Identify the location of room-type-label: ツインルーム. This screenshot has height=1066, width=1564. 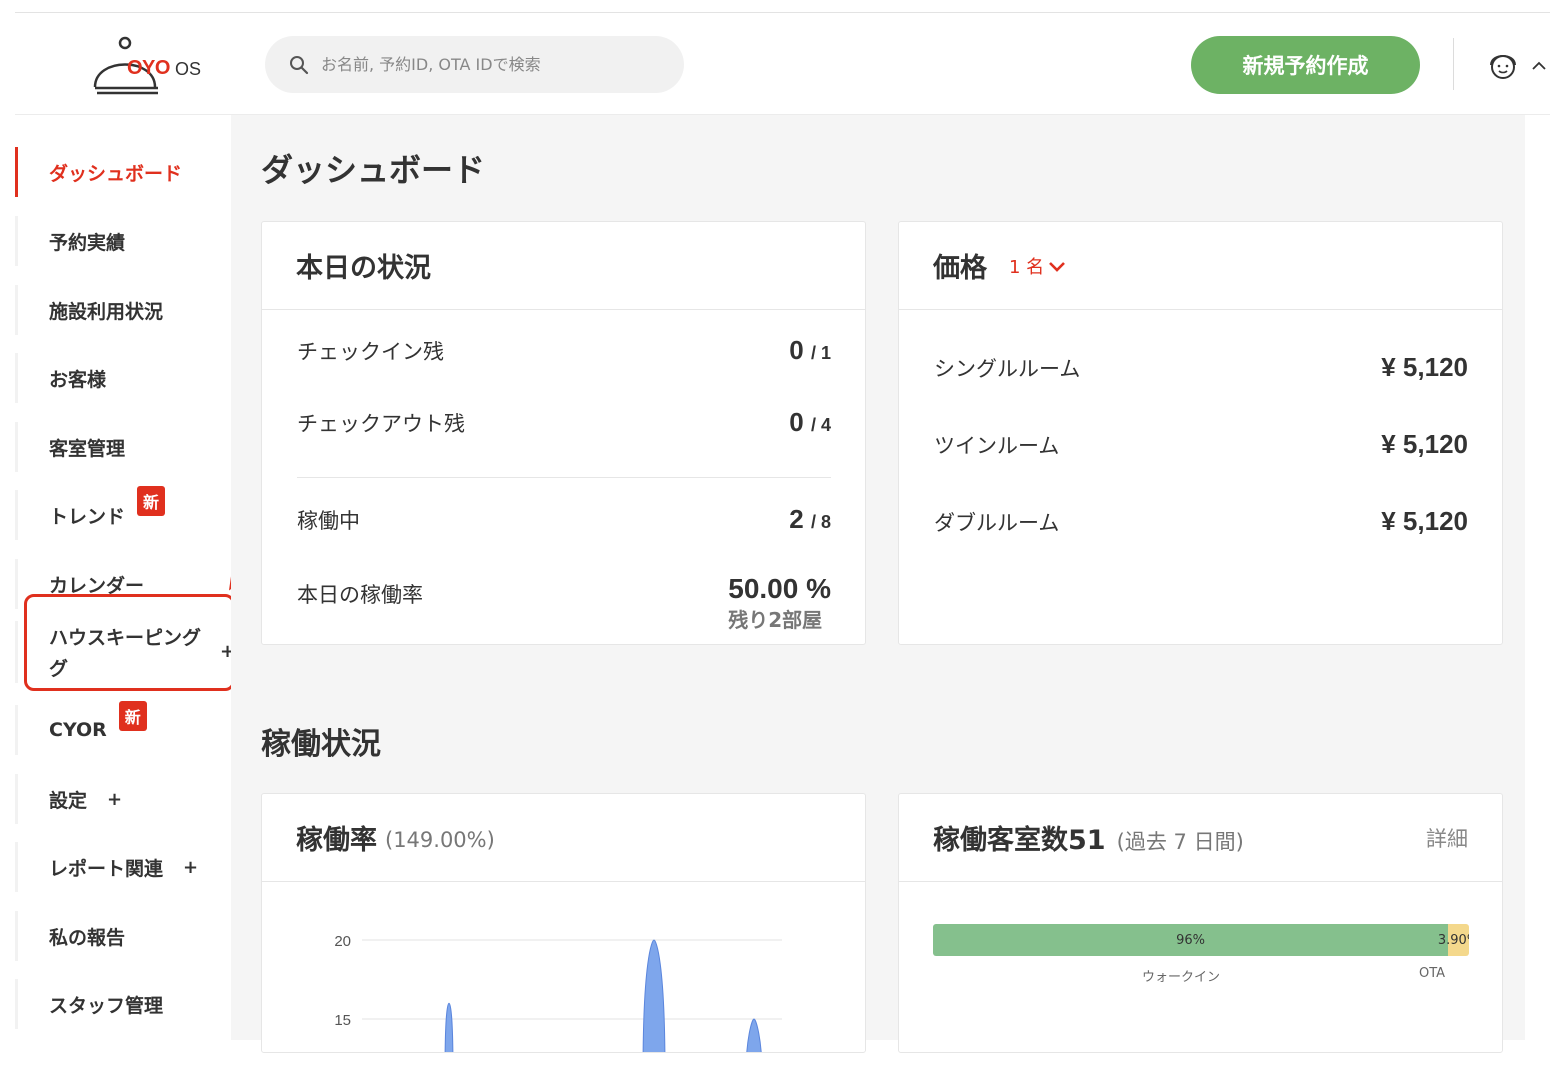
(997, 446).